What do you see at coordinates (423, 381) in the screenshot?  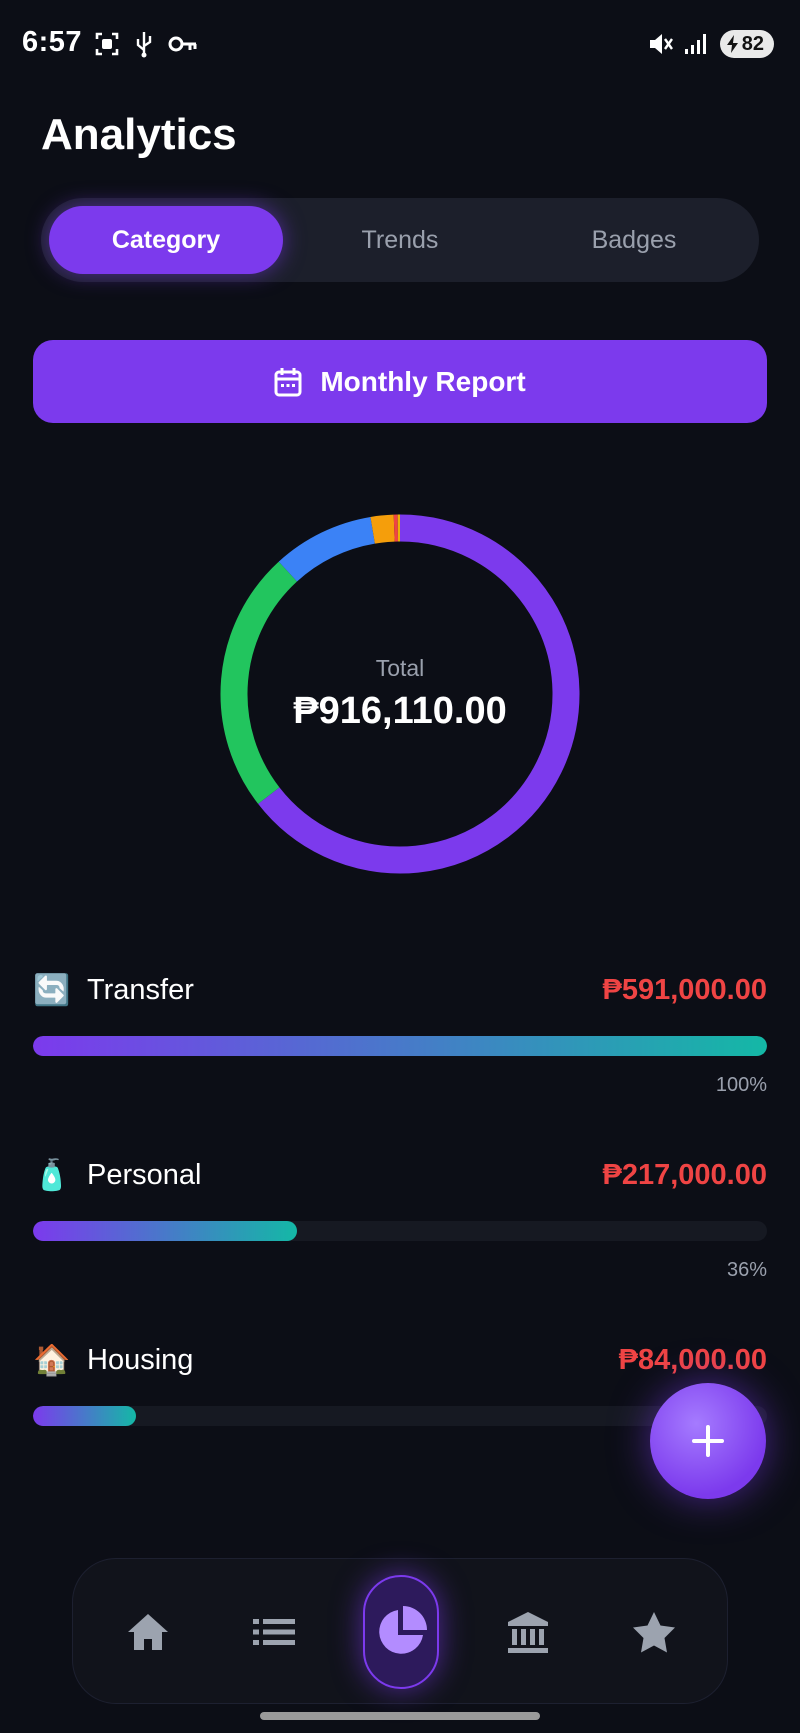 I see `monthly-report-label: Monthly Report` at bounding box center [423, 381].